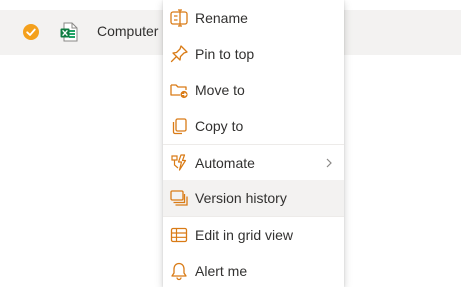  What do you see at coordinates (253, 90) in the screenshot?
I see `menu-item-move-to: Move to` at bounding box center [253, 90].